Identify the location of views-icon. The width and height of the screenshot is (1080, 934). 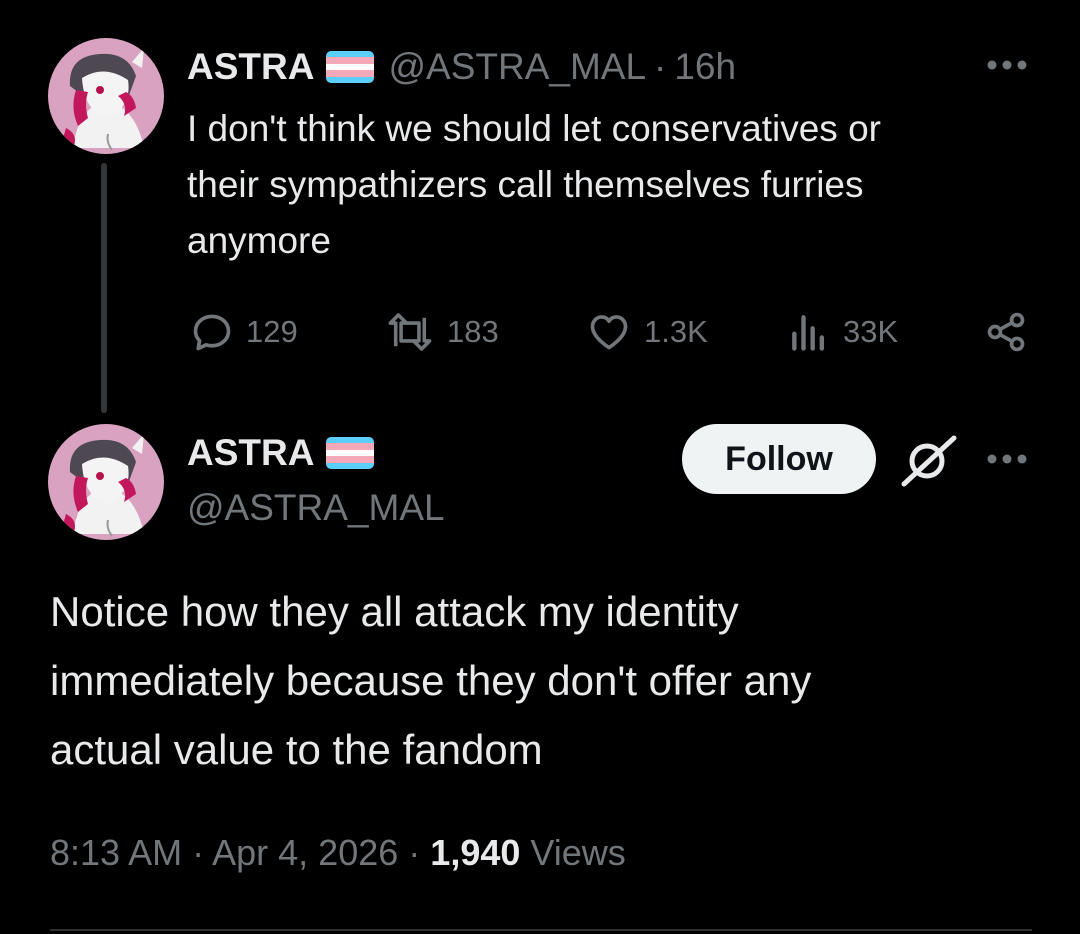
(808, 333).